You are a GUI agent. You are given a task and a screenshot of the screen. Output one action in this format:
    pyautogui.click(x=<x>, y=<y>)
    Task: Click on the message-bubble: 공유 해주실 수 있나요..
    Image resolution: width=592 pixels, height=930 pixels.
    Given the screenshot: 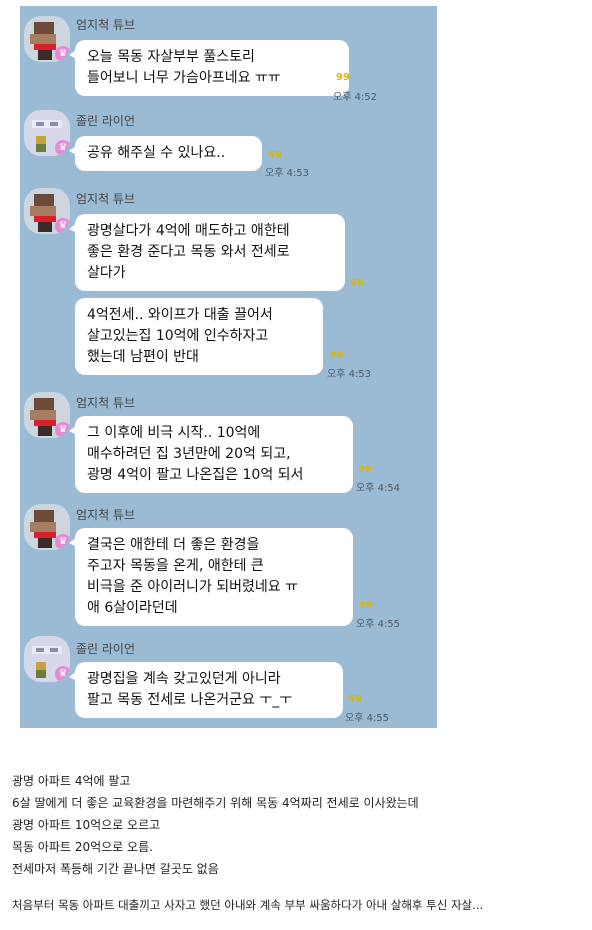 What is the action you would take?
    pyautogui.click(x=165, y=153)
    